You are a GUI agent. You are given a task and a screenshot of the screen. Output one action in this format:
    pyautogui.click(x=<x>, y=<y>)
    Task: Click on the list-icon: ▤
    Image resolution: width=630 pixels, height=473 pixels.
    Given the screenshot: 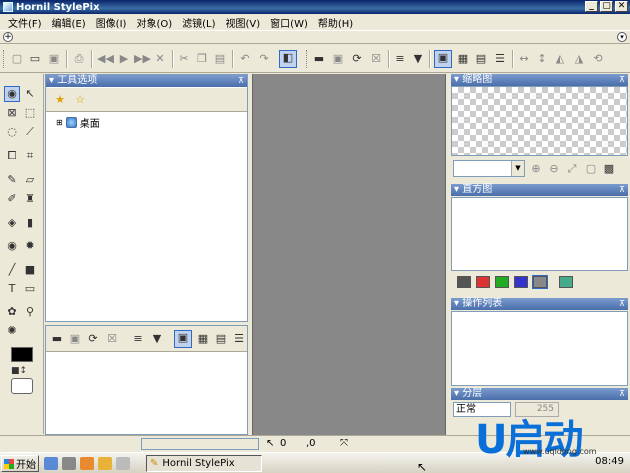 What is the action you would take?
    pyautogui.click(x=481, y=59)
    